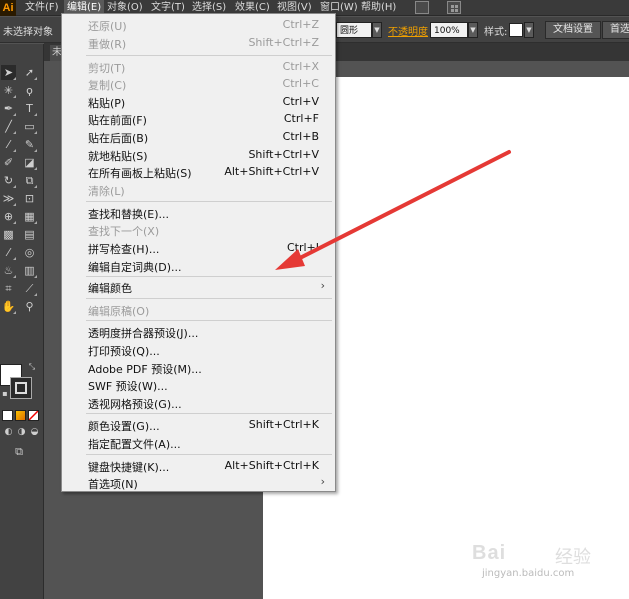  What do you see at coordinates (573, 557) in the screenshot?
I see `baidu-watermark-suffix: 经验` at bounding box center [573, 557].